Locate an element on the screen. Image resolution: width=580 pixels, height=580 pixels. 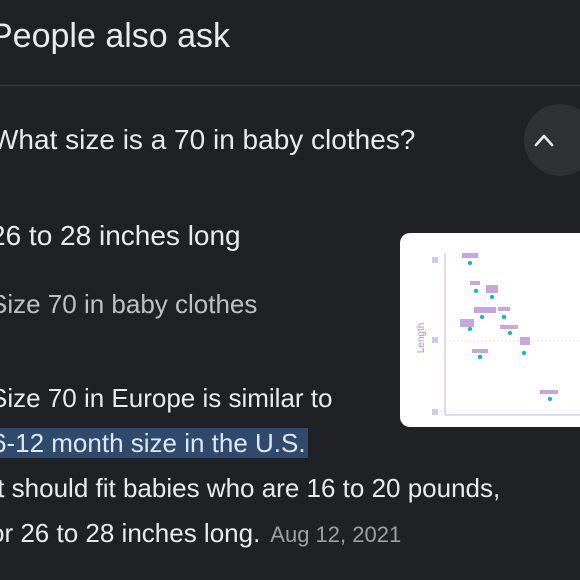
thumbnail-ticks is located at coordinates (435, 336).